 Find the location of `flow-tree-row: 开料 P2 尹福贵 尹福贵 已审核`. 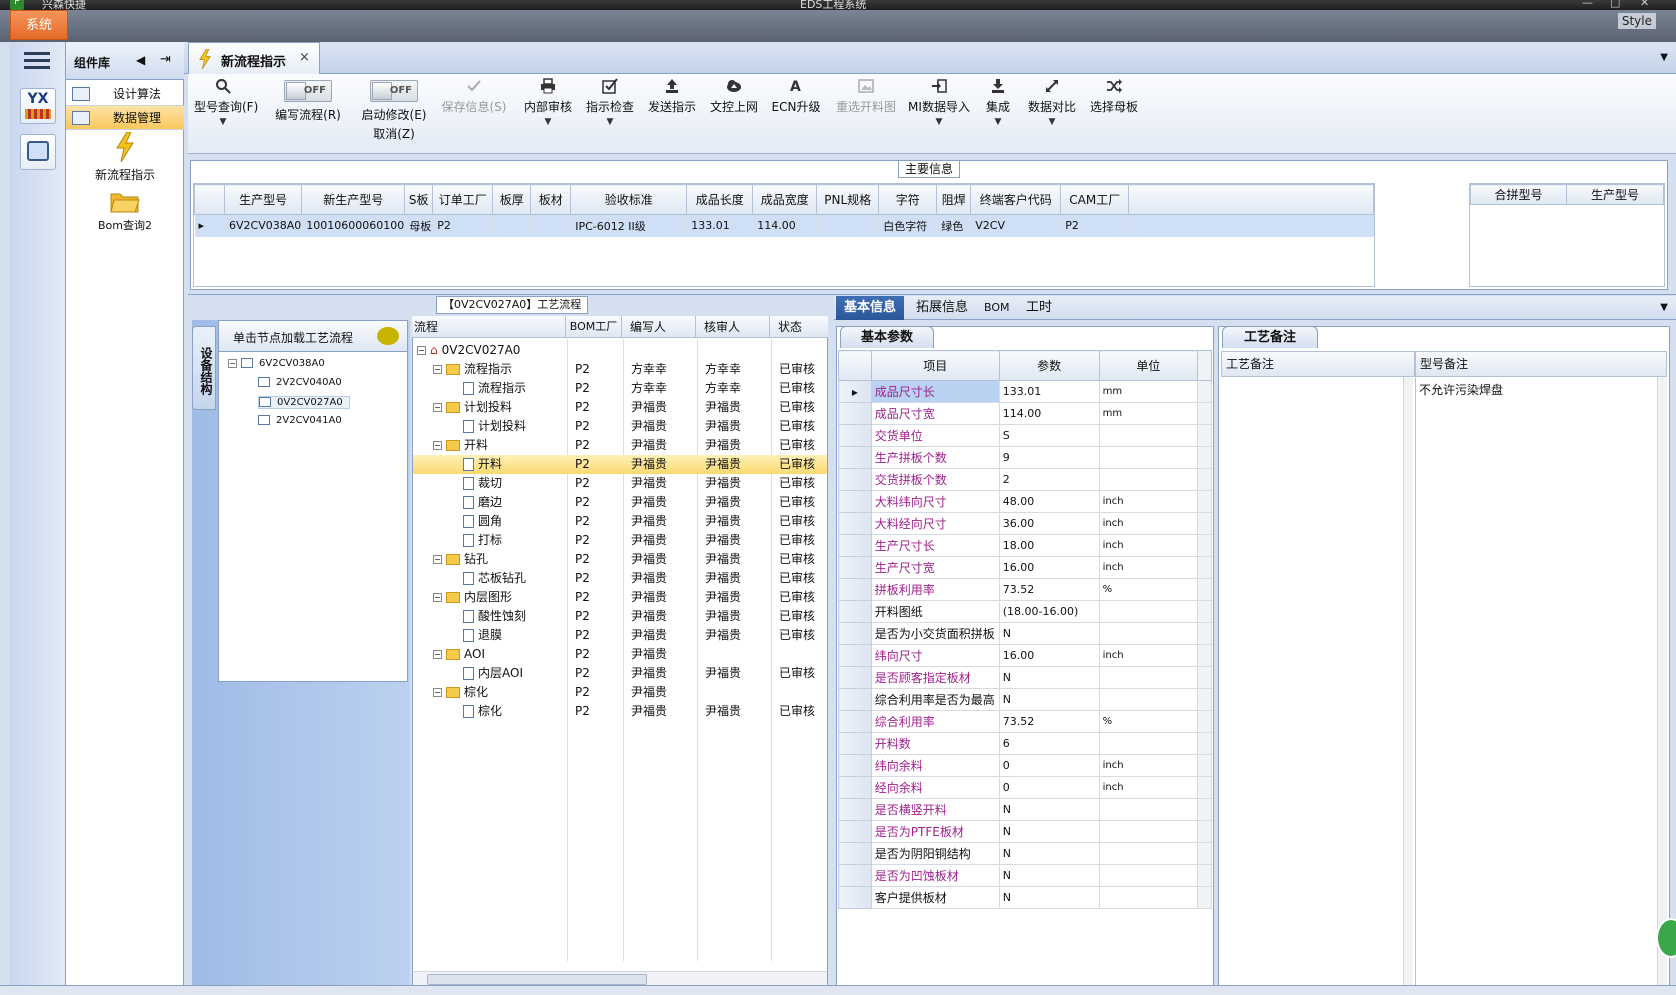

flow-tree-row: 开料 P2 尹福贵 尹福贵 已审核 is located at coordinates (620, 464).